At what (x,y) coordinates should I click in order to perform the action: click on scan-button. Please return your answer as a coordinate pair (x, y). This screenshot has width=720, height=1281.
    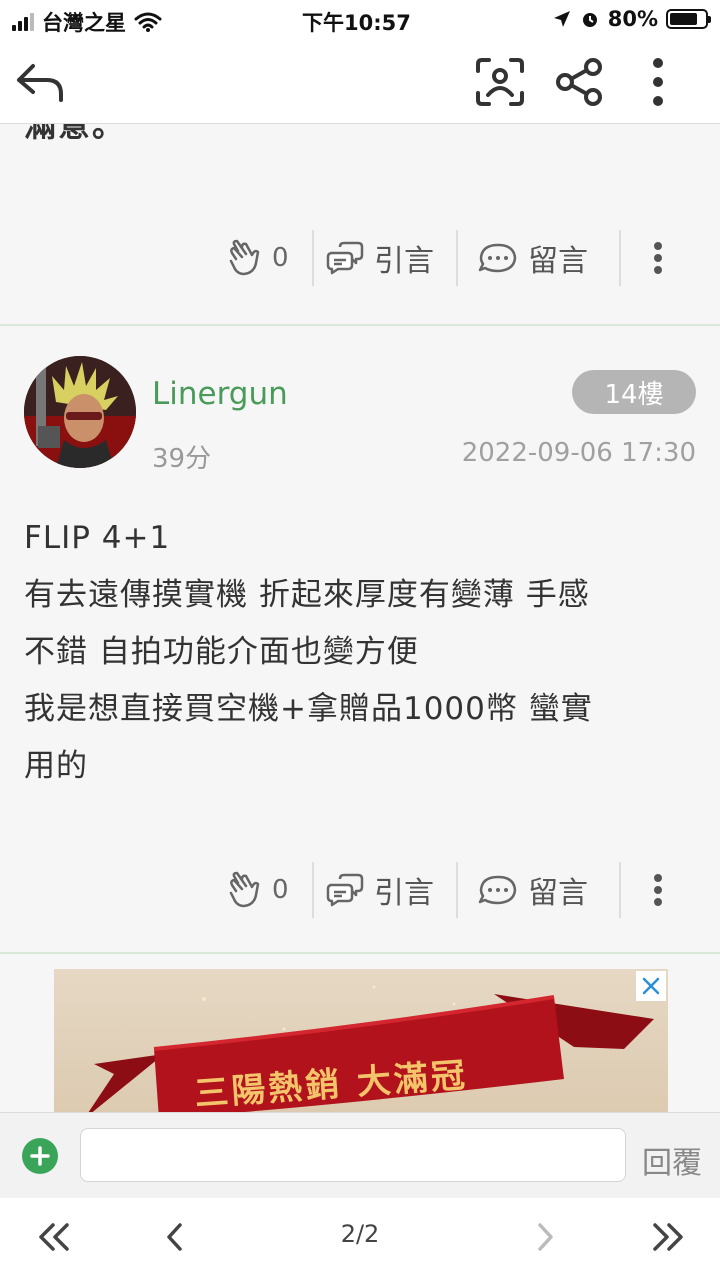
    Looking at the image, I should click on (500, 82).